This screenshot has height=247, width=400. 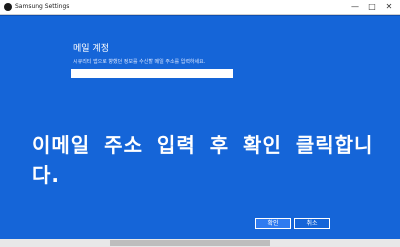 What do you see at coordinates (312, 223) in the screenshot?
I see `cancel-button: 취소` at bounding box center [312, 223].